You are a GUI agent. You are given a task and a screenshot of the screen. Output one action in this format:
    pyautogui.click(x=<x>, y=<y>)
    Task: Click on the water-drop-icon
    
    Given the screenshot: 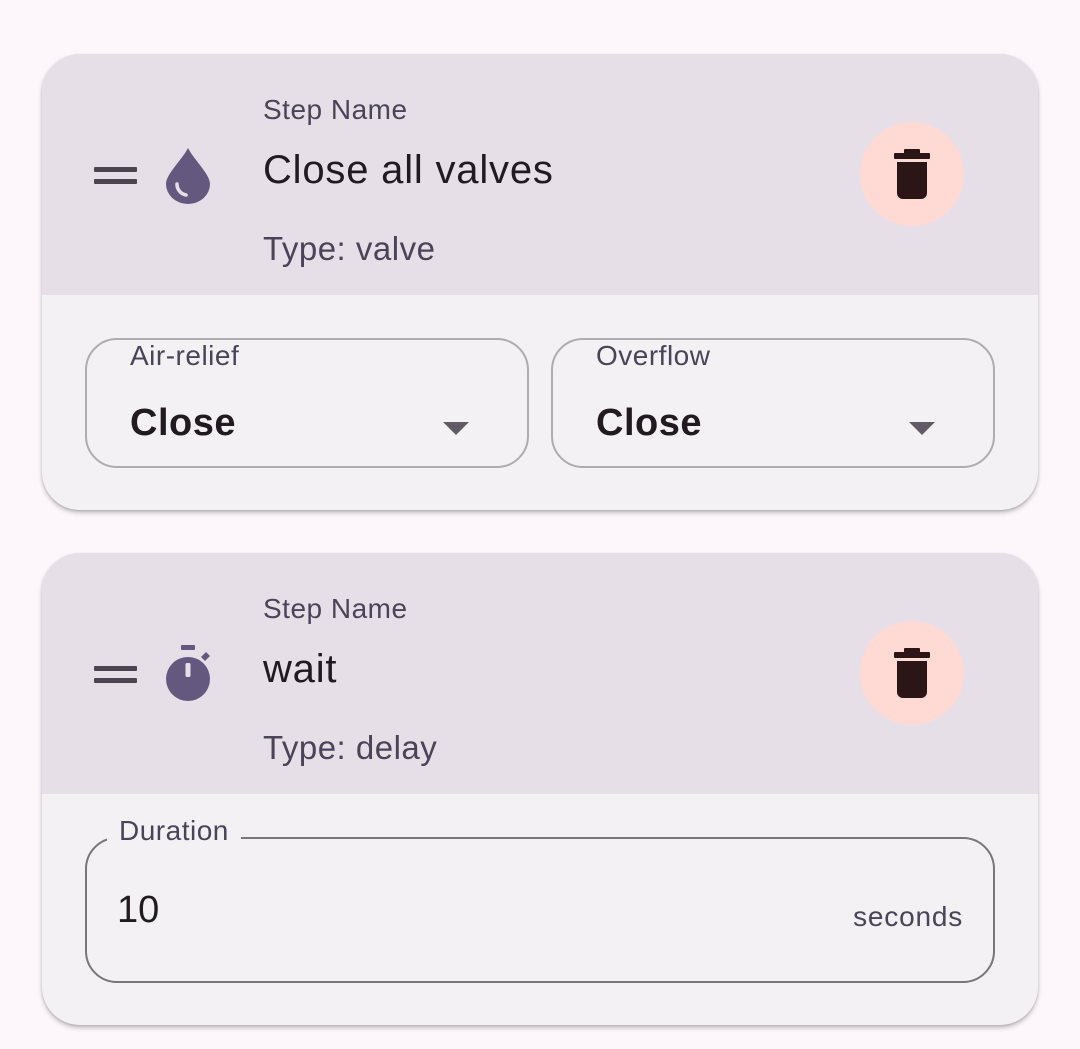 What is the action you would take?
    pyautogui.click(x=188, y=176)
    